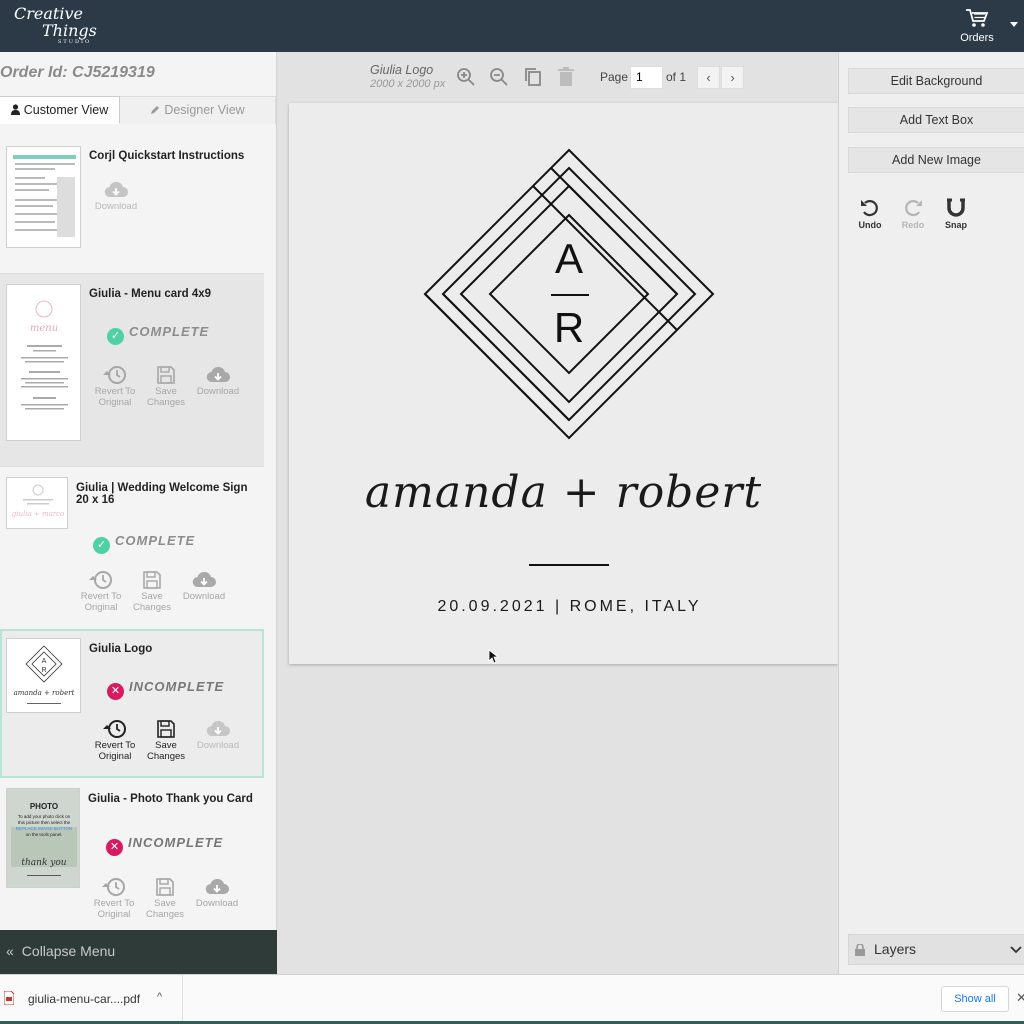 This screenshot has height=1024, width=1024. What do you see at coordinates (1014, 24) in the screenshot?
I see `chevron-down-icon` at bounding box center [1014, 24].